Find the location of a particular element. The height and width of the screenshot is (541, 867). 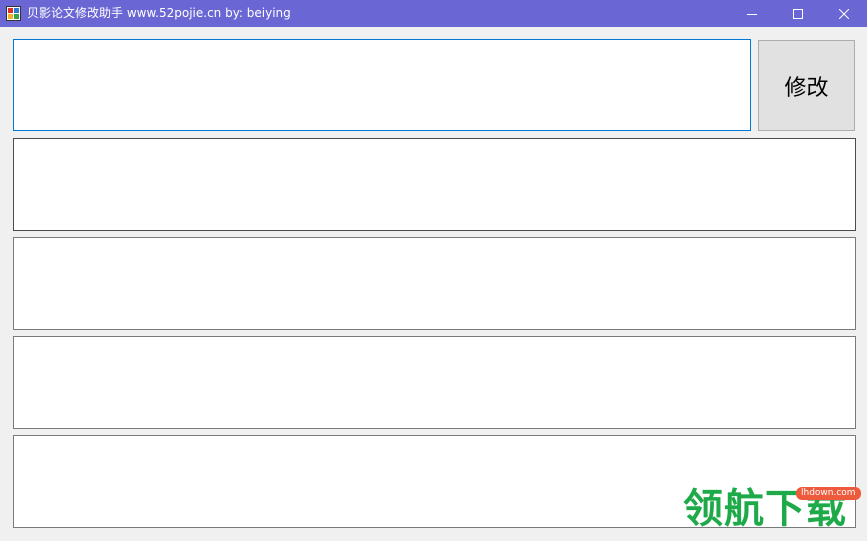

maximize-button is located at coordinates (798, 13).